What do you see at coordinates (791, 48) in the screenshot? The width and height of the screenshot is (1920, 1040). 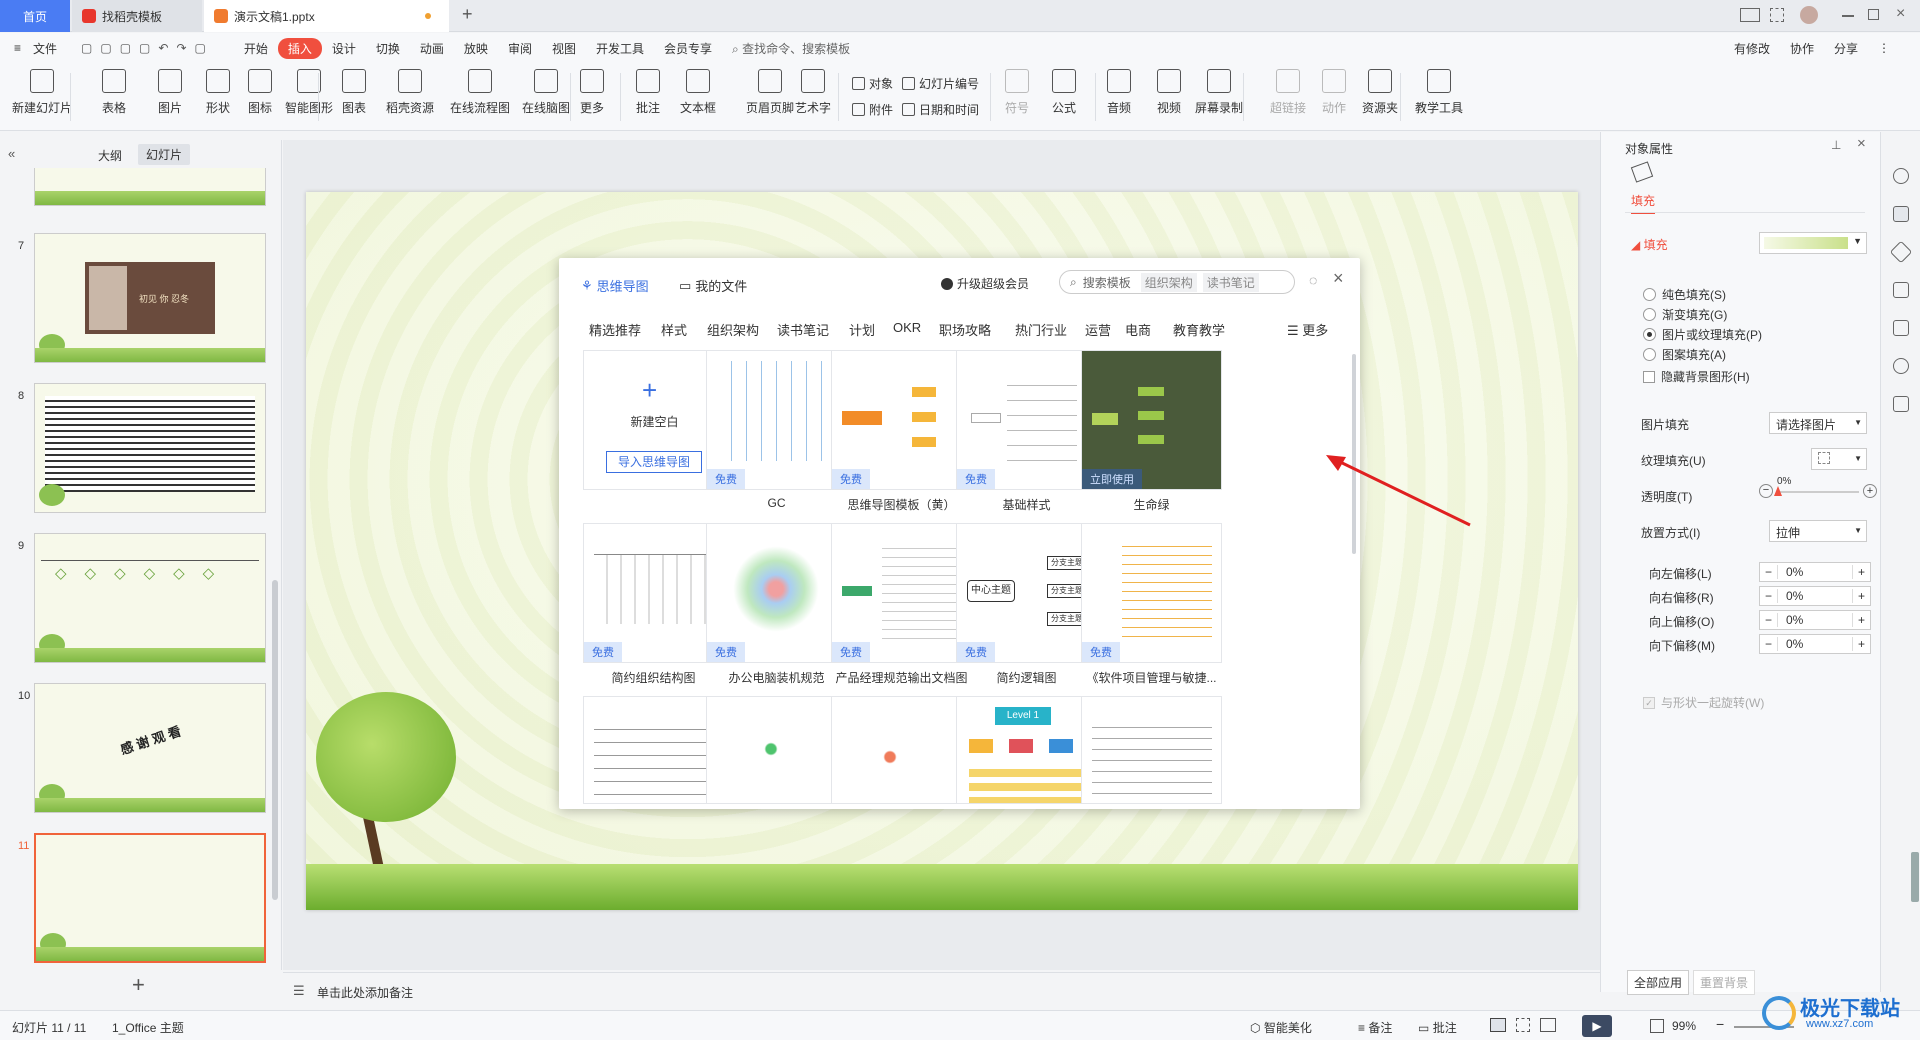 I see `command-search: ⌕ 查找命令、搜索模板` at bounding box center [791, 48].